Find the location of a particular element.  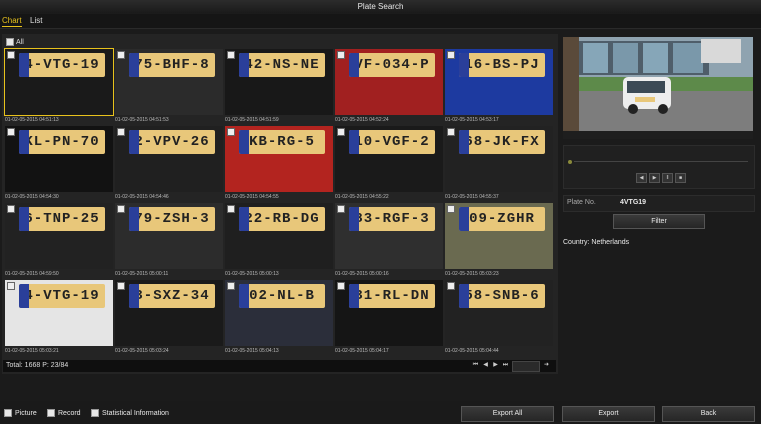

plate-image: 79-ZSH-3 is located at coordinates (172, 219).